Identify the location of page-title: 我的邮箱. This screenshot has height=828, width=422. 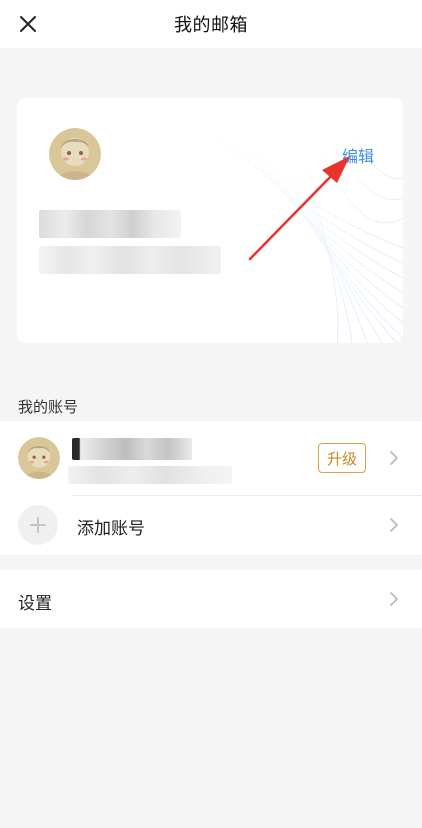
(211, 25).